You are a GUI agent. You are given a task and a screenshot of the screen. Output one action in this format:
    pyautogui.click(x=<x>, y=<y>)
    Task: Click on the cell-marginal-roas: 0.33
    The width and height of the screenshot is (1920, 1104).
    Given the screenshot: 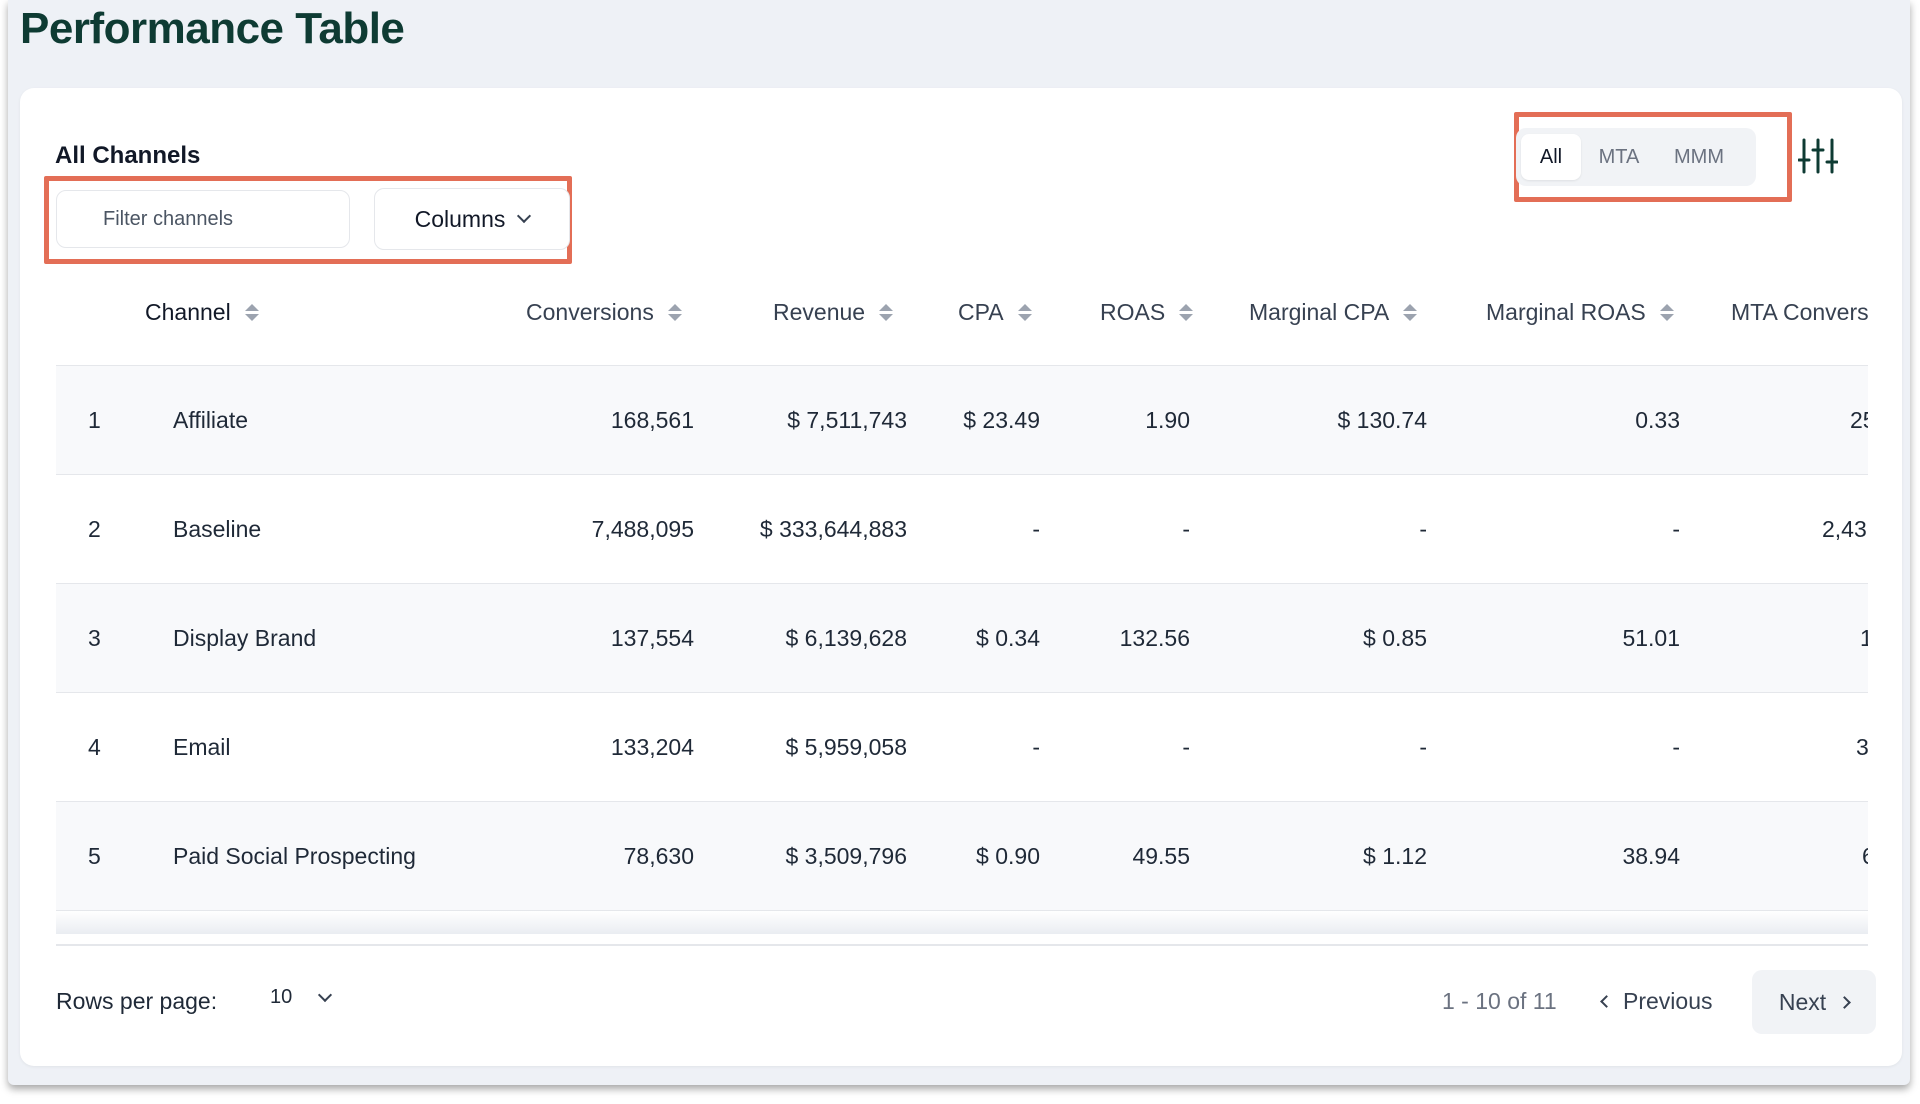 What is the action you would take?
    pyautogui.click(x=1657, y=419)
    